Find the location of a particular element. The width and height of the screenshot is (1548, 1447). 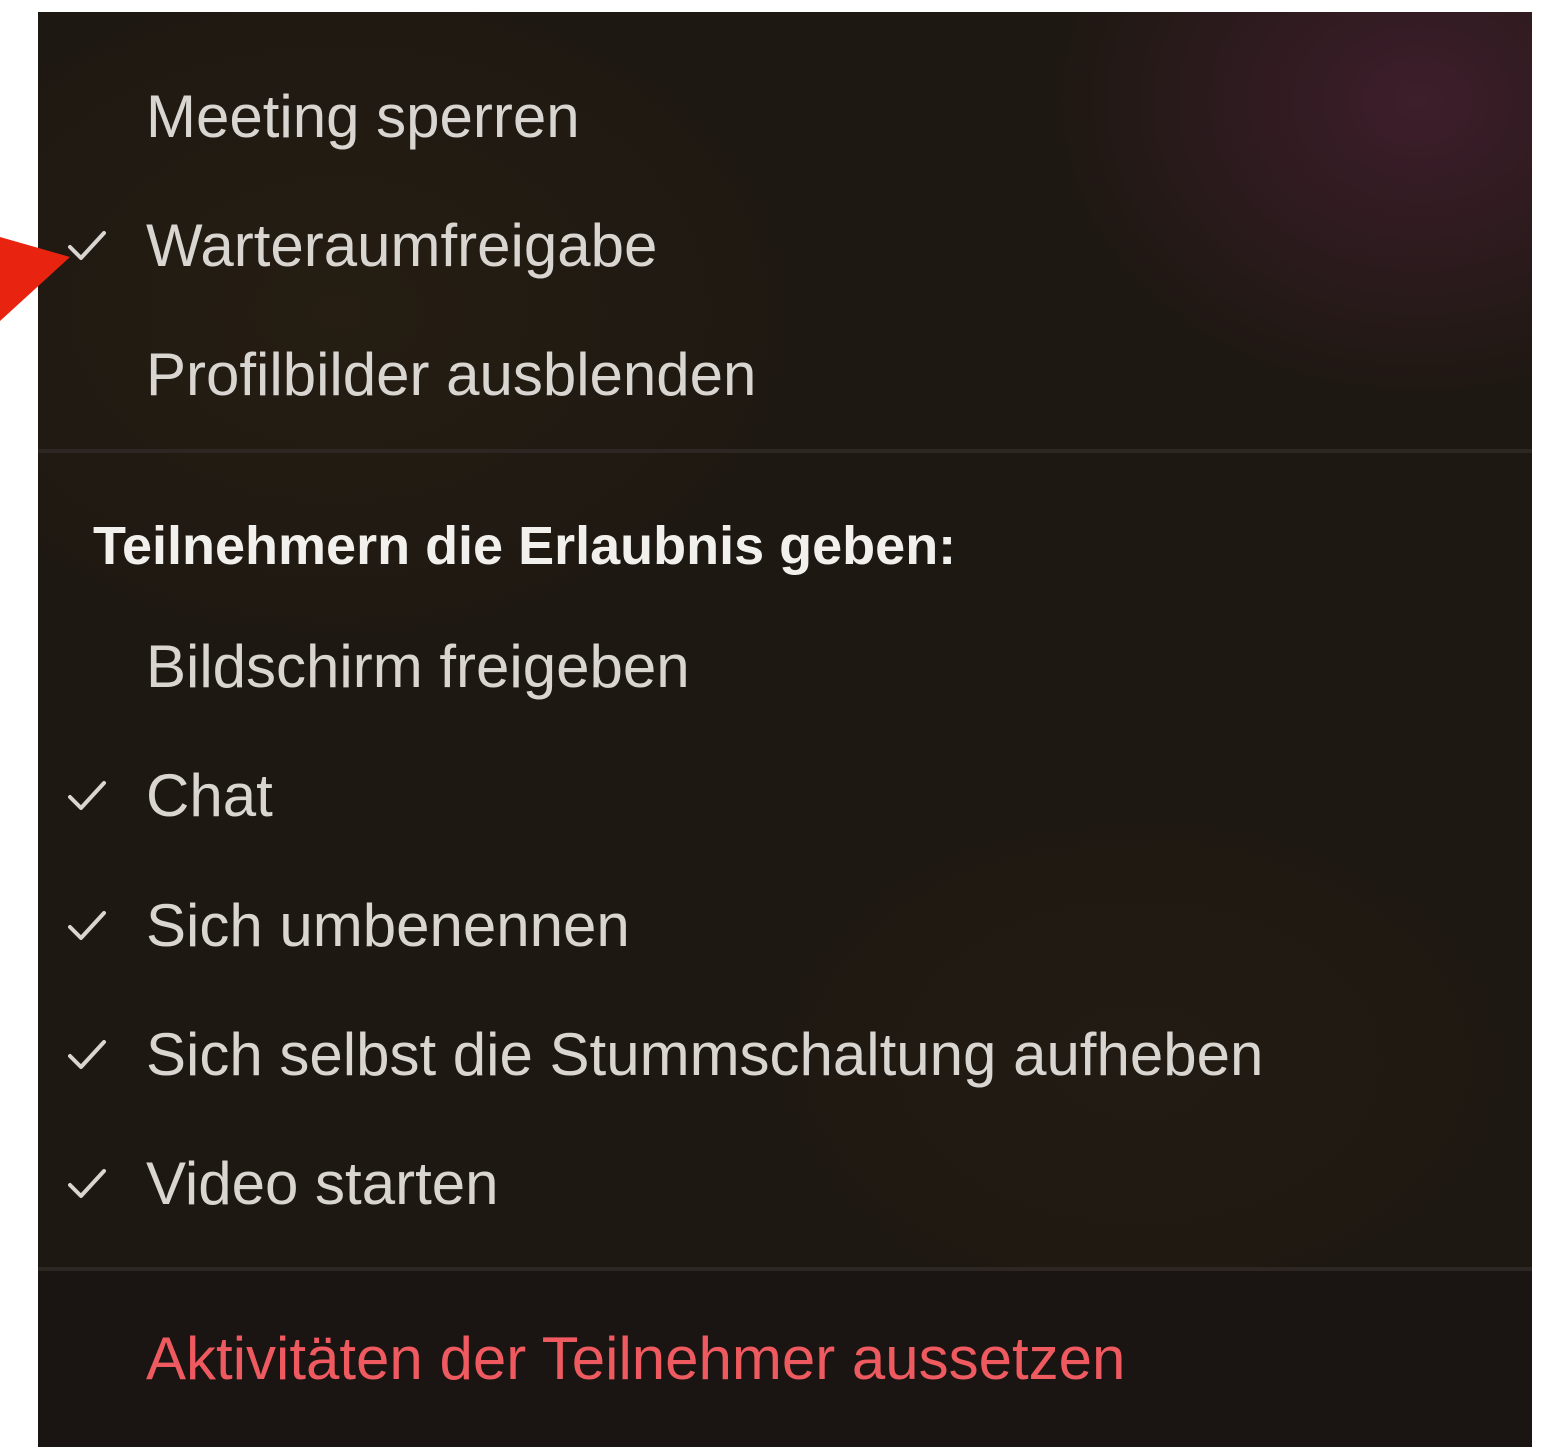

menu-item-label: Aktivitäten der Teilnehmer aussetzen is located at coordinates (636, 1358).